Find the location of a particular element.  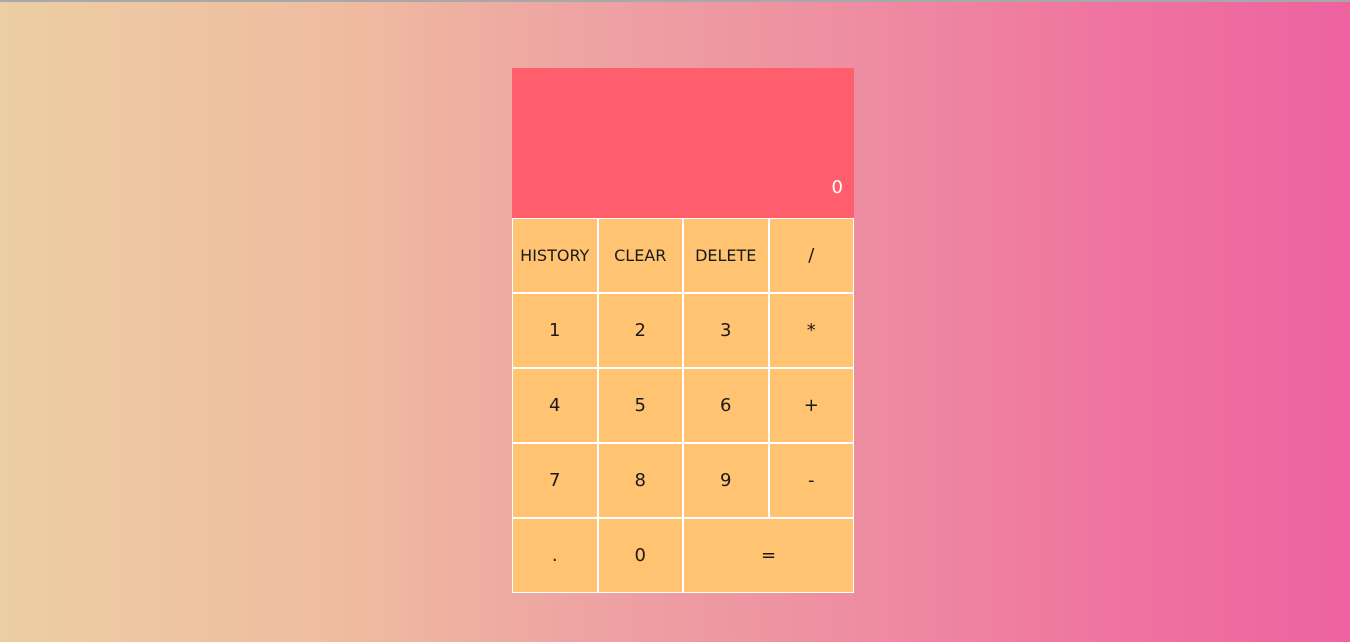

decimal-button: . is located at coordinates (555, 555).